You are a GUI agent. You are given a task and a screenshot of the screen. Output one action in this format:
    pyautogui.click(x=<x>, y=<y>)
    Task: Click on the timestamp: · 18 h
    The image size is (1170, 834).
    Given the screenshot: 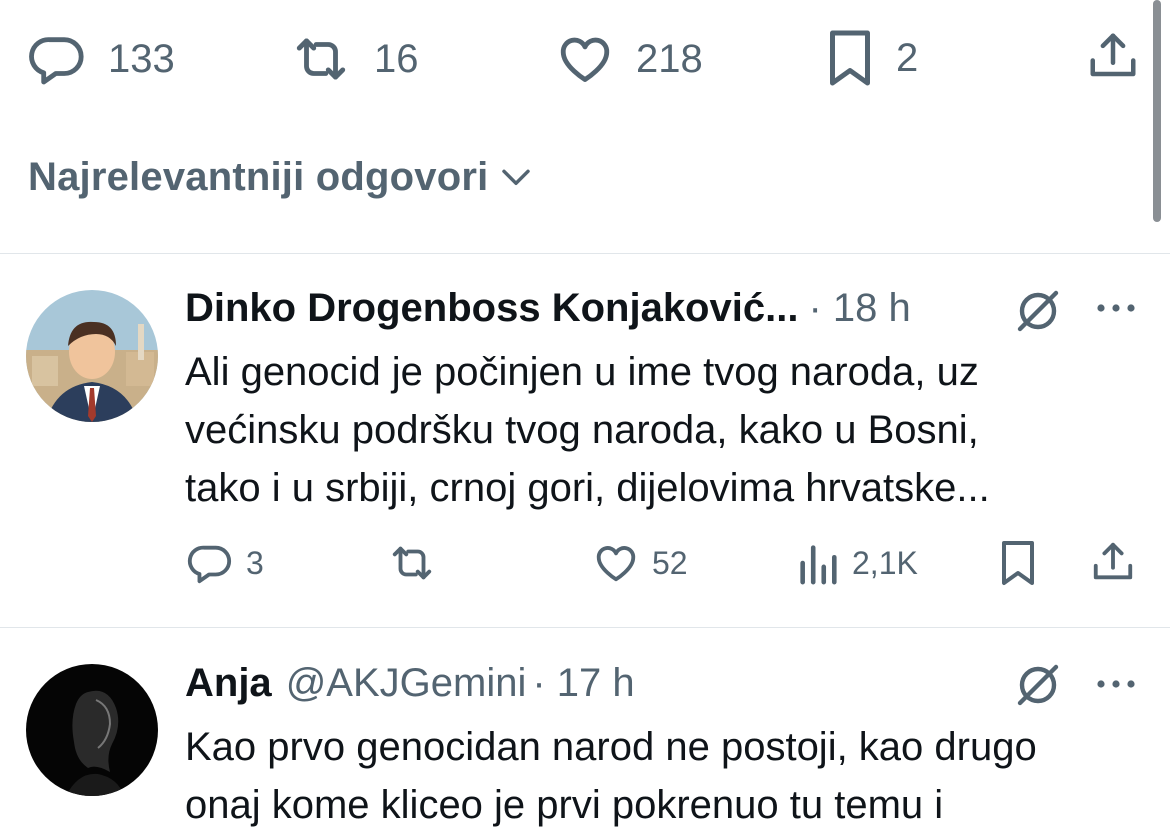 What is the action you would take?
    pyautogui.click(x=859, y=308)
    